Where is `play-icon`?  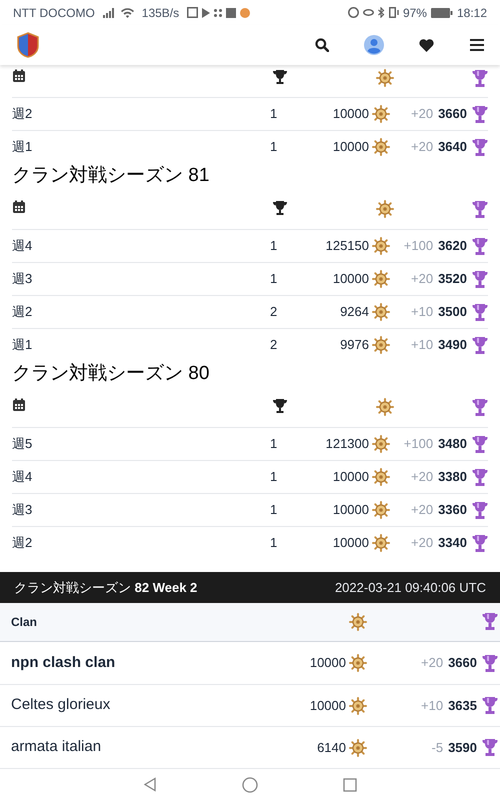
play-icon is located at coordinates (206, 13).